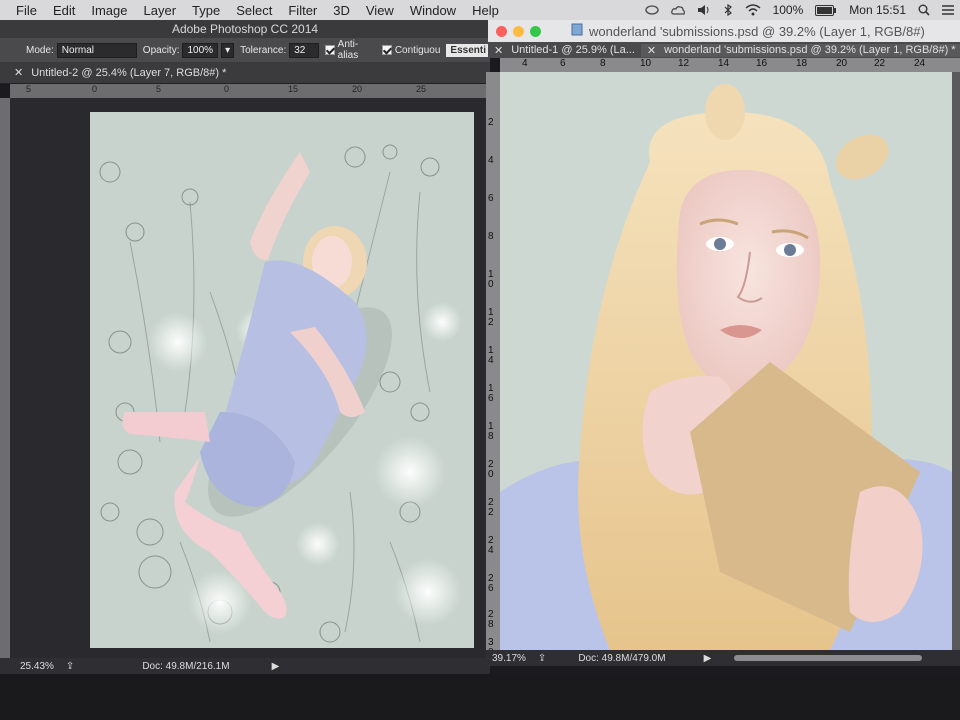  I want to click on menu-item-type: Type, so click(206, 10).